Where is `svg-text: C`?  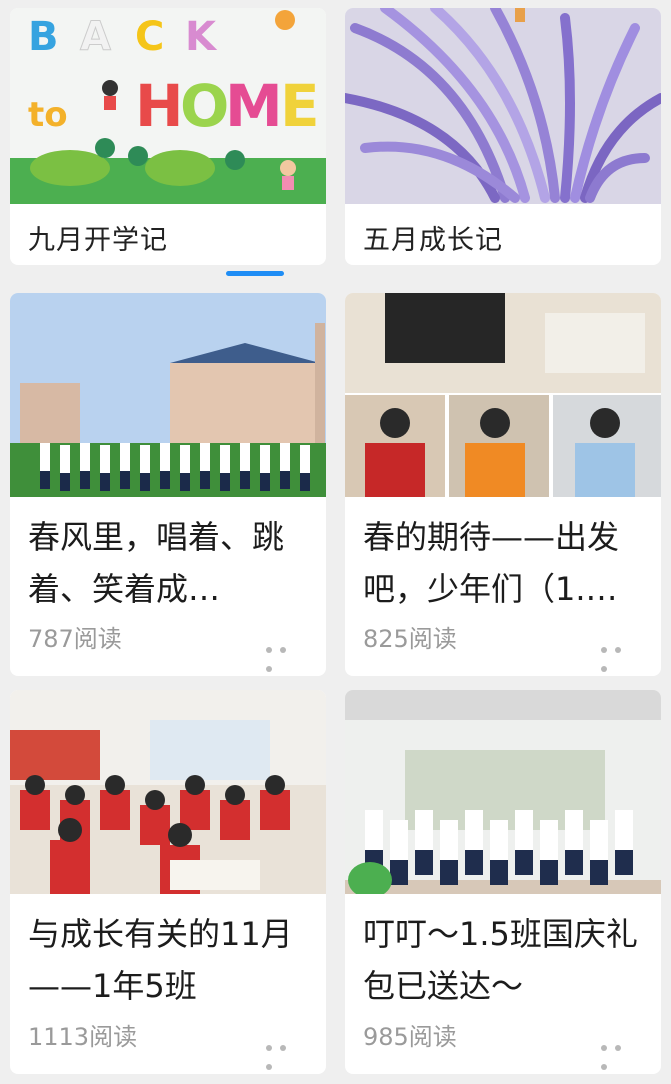 svg-text: C is located at coordinates (149, 37).